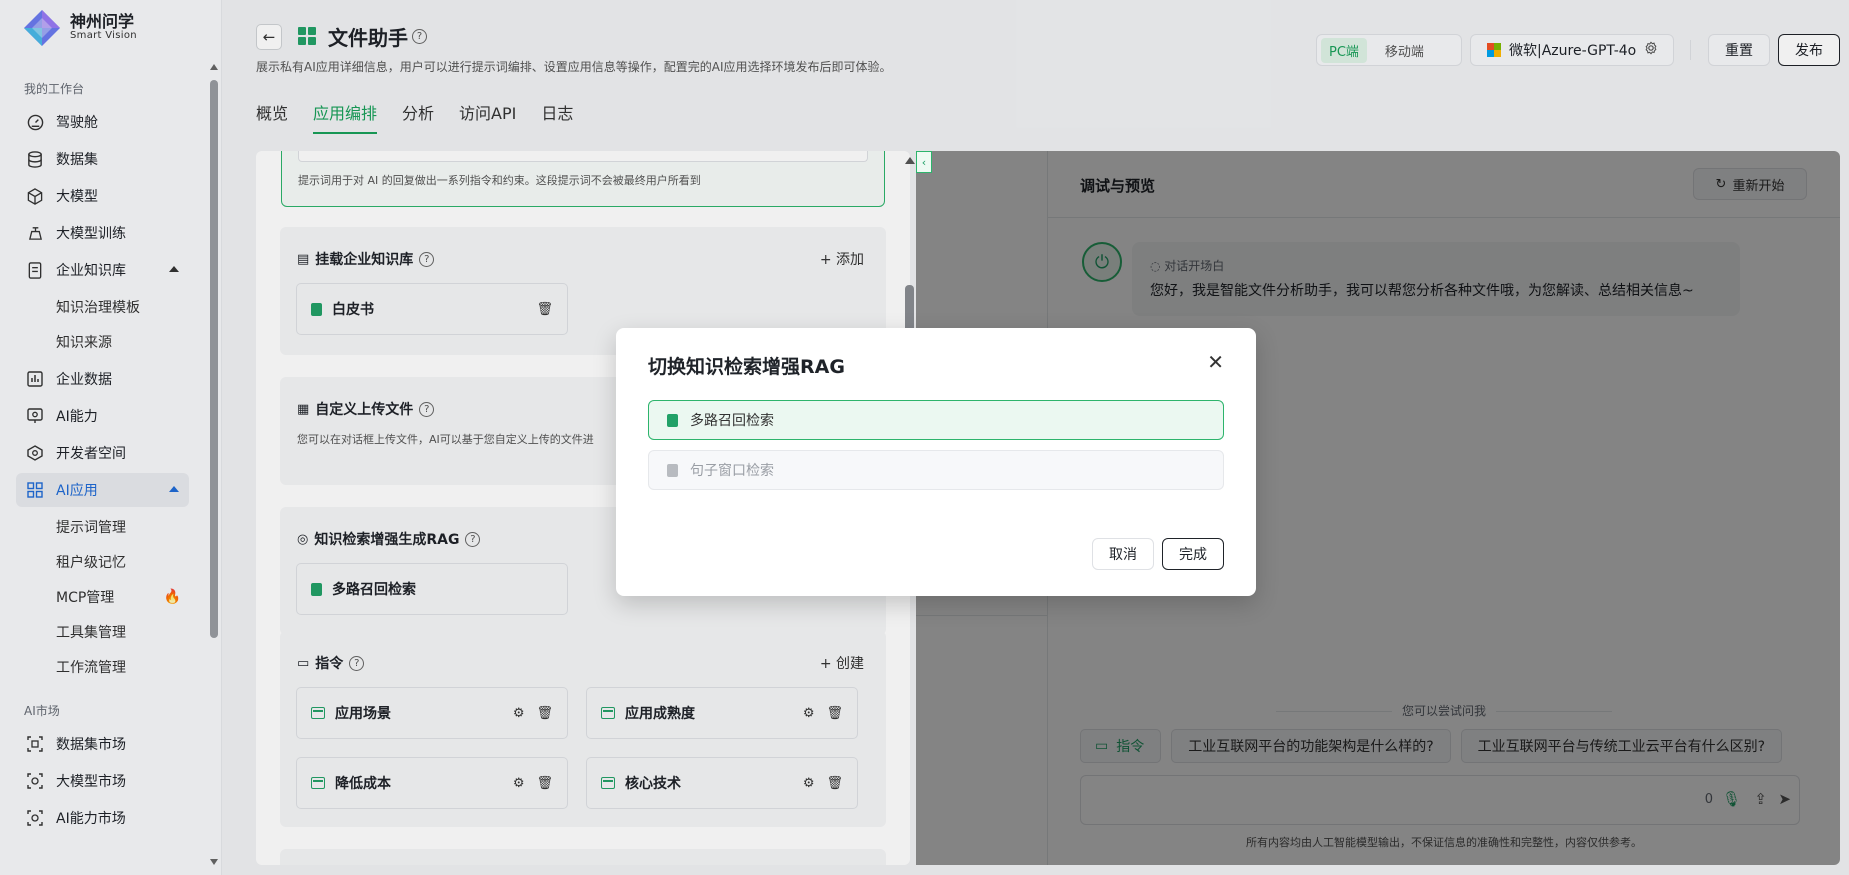 This screenshot has width=1849, height=875. What do you see at coordinates (77, 197) in the screenshot?
I see `sidebar-item-label: 大模型` at bounding box center [77, 197].